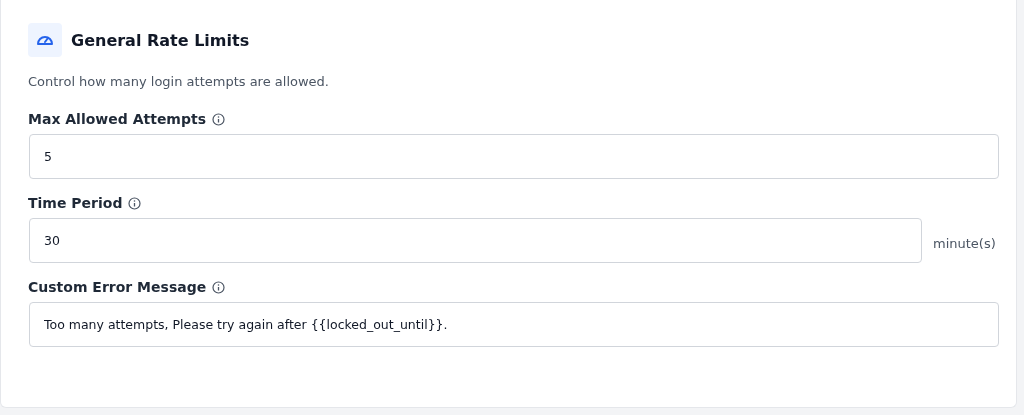 The width and height of the screenshot is (1024, 415). What do you see at coordinates (117, 287) in the screenshot?
I see `field-label: Custom Error Message` at bounding box center [117, 287].